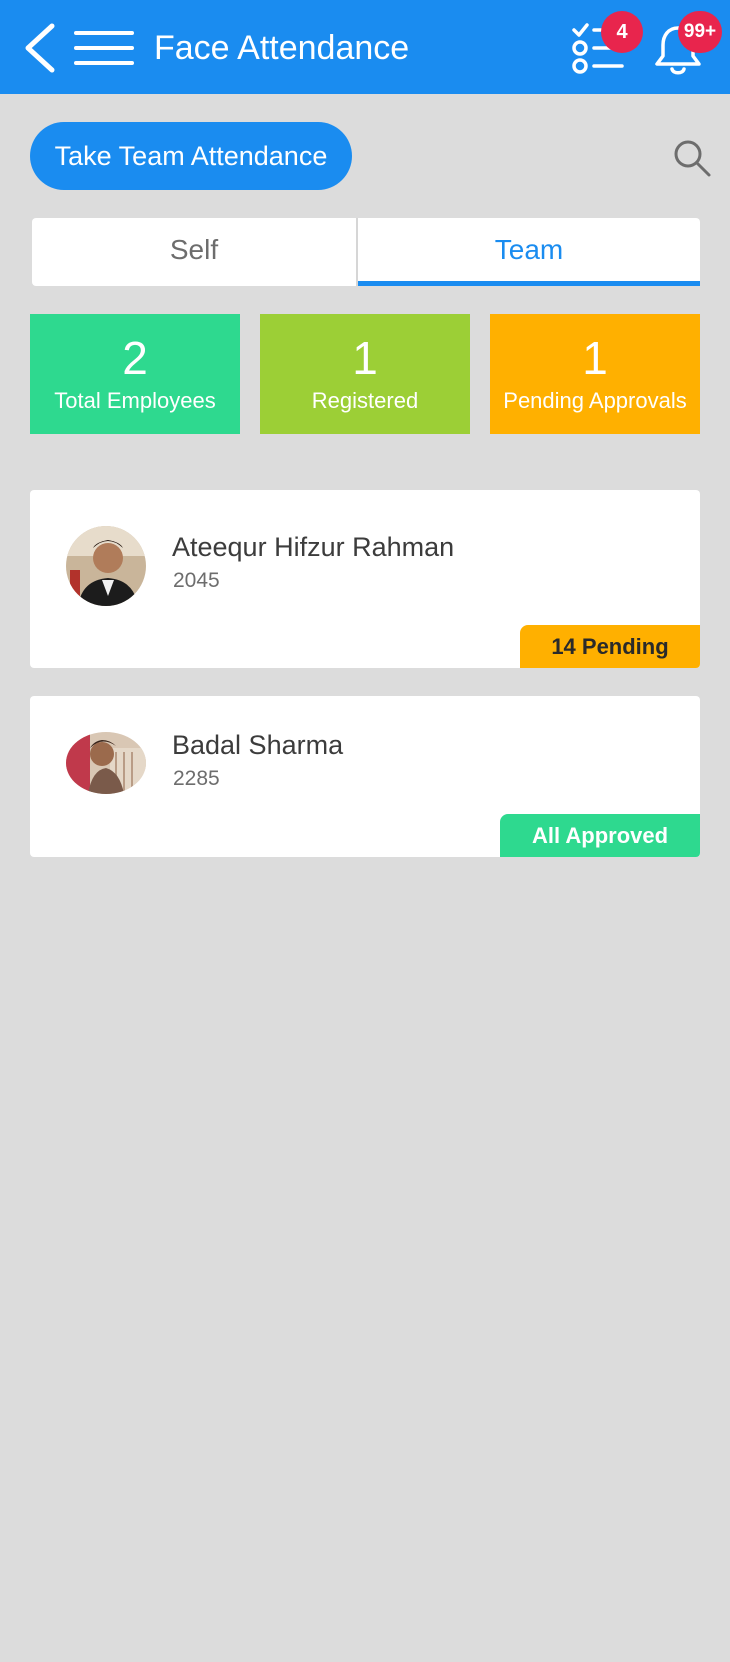  I want to click on total-employees-stat: 2 Total Employees, so click(135, 374).